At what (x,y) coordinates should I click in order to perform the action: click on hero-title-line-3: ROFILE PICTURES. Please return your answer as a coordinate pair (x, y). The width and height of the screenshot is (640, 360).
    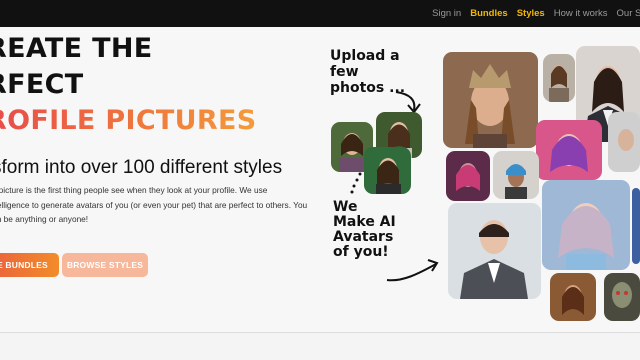
    Looking at the image, I should click on (128, 120).